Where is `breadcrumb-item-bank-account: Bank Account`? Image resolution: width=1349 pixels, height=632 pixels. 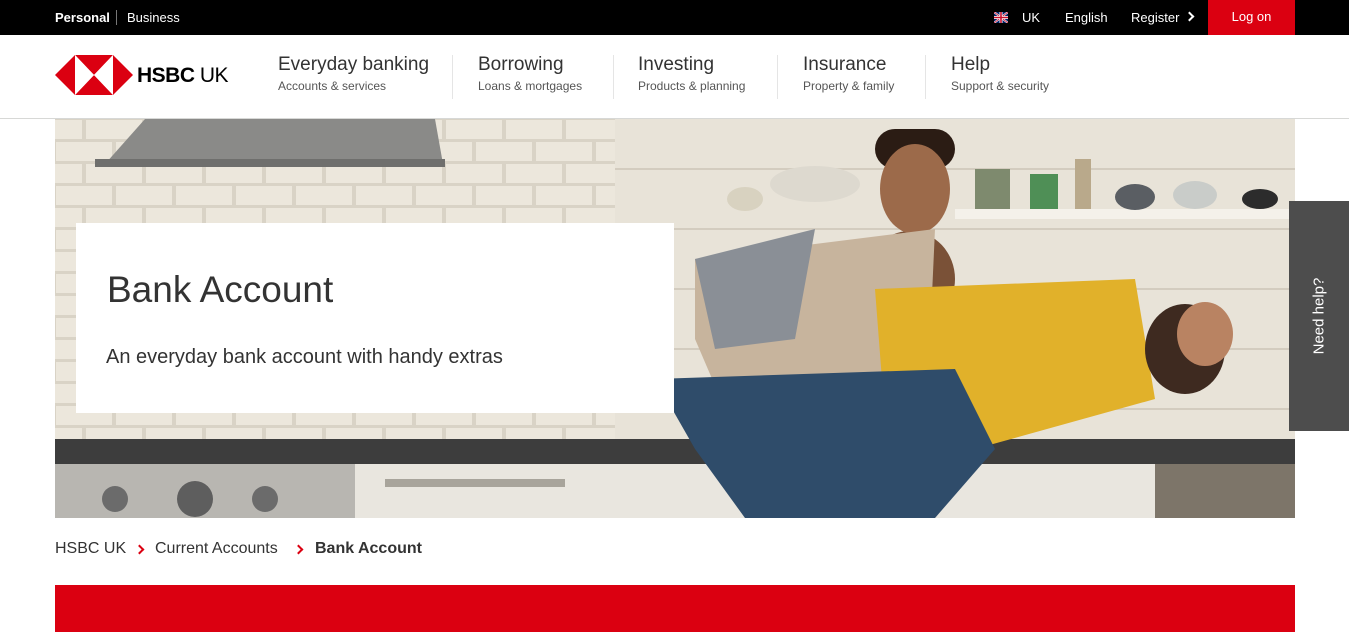 breadcrumb-item-bank-account: Bank Account is located at coordinates (368, 548).